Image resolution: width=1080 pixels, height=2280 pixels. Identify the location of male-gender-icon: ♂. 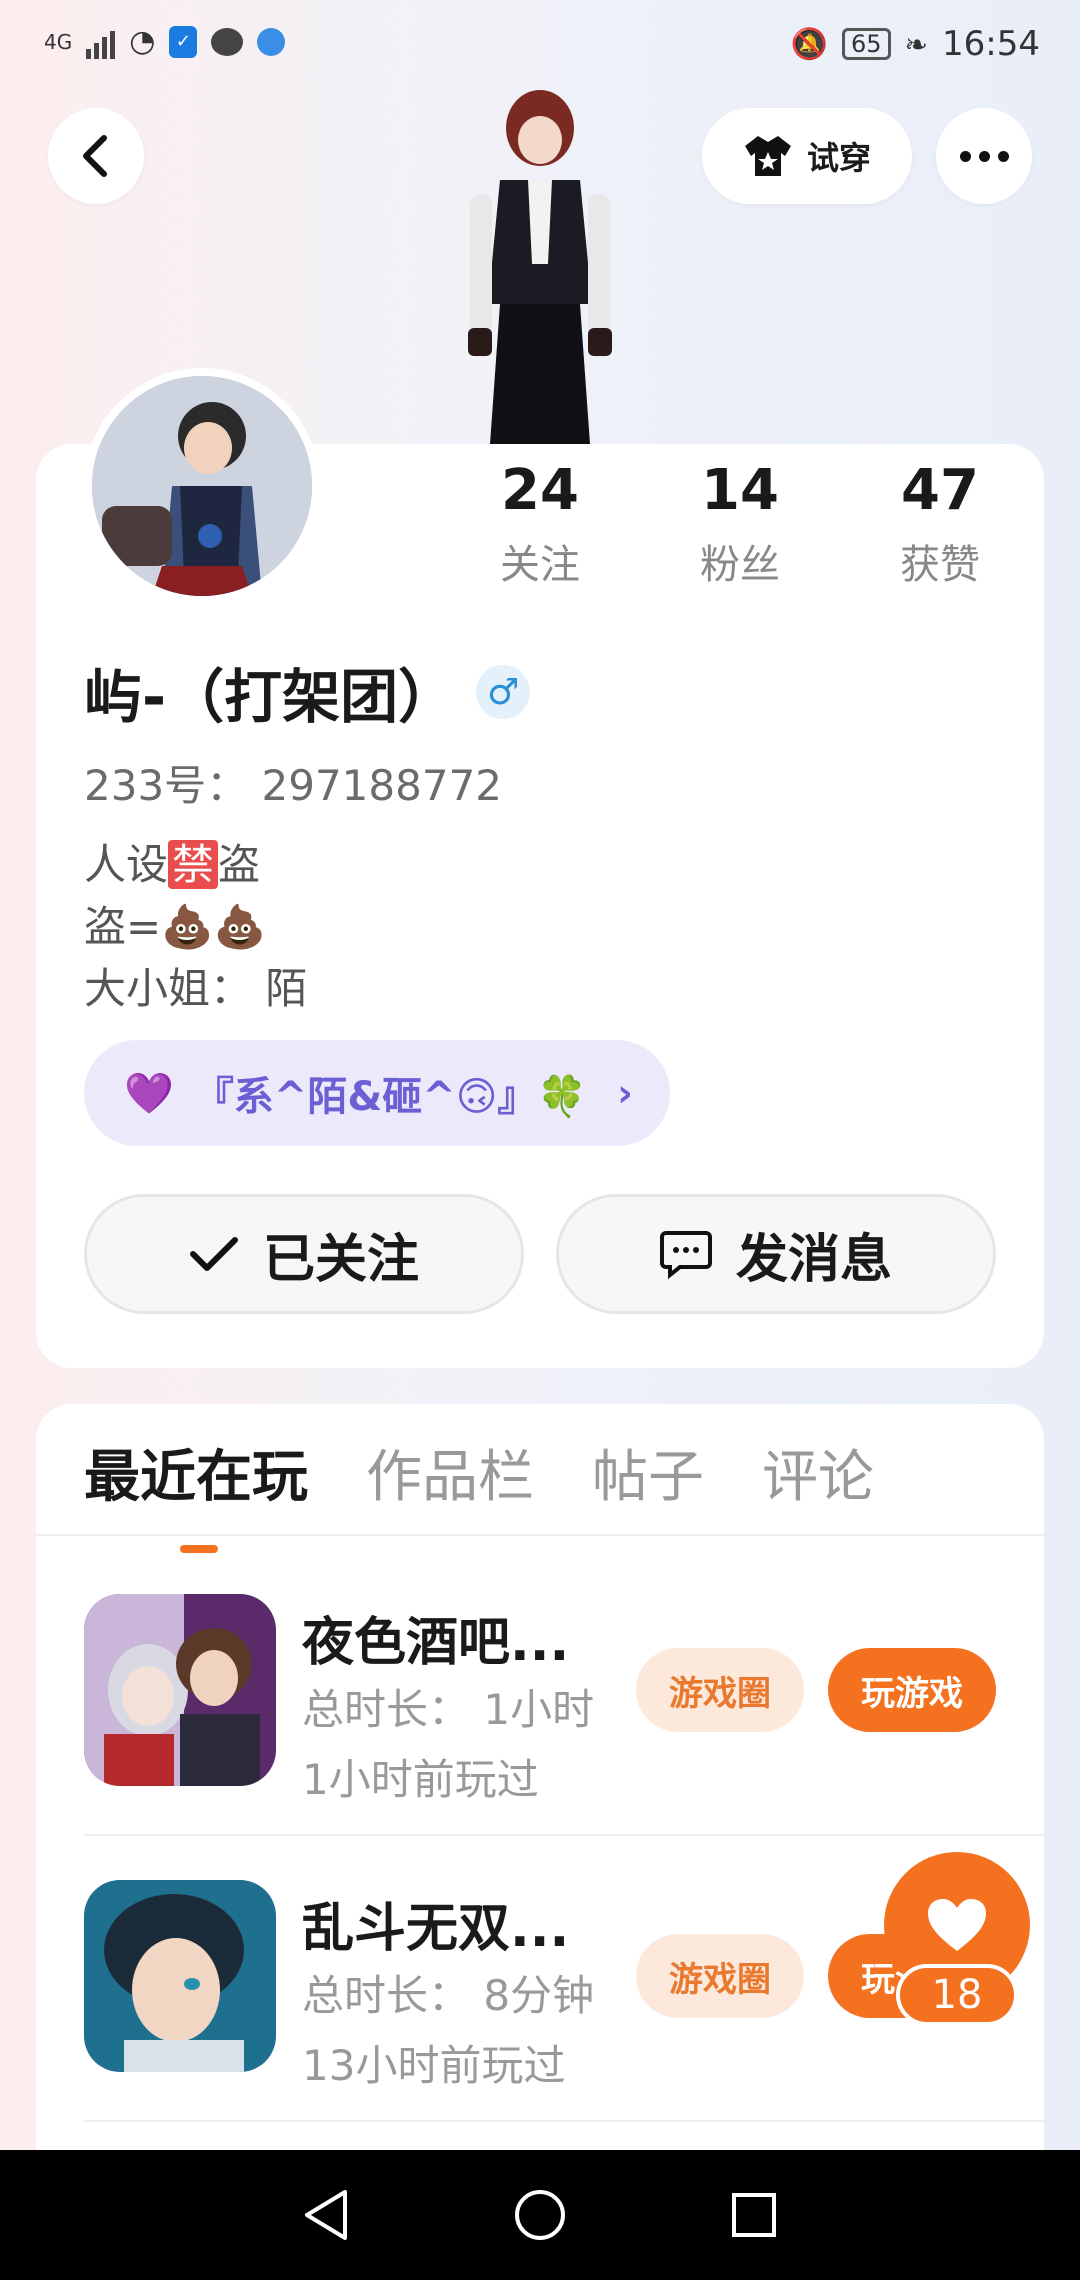
(503, 692).